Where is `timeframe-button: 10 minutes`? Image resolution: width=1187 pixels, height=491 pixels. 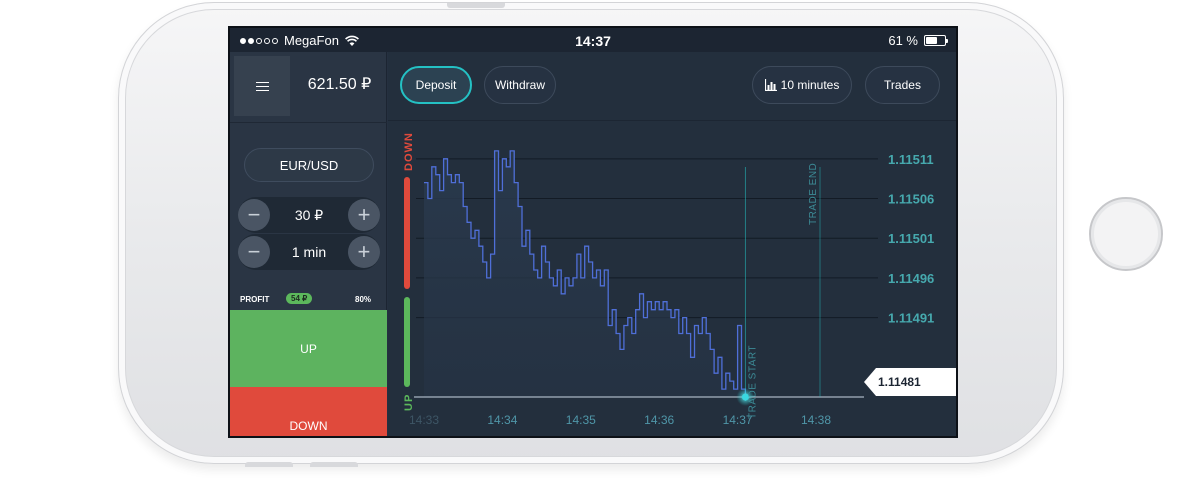
timeframe-button: 10 minutes is located at coordinates (802, 85).